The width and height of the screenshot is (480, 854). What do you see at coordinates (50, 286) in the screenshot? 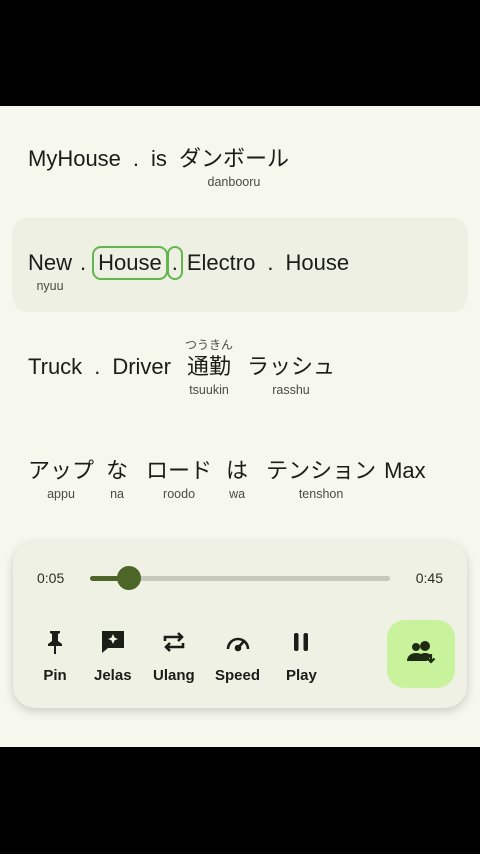
I see `word-romaji: nyuu` at bounding box center [50, 286].